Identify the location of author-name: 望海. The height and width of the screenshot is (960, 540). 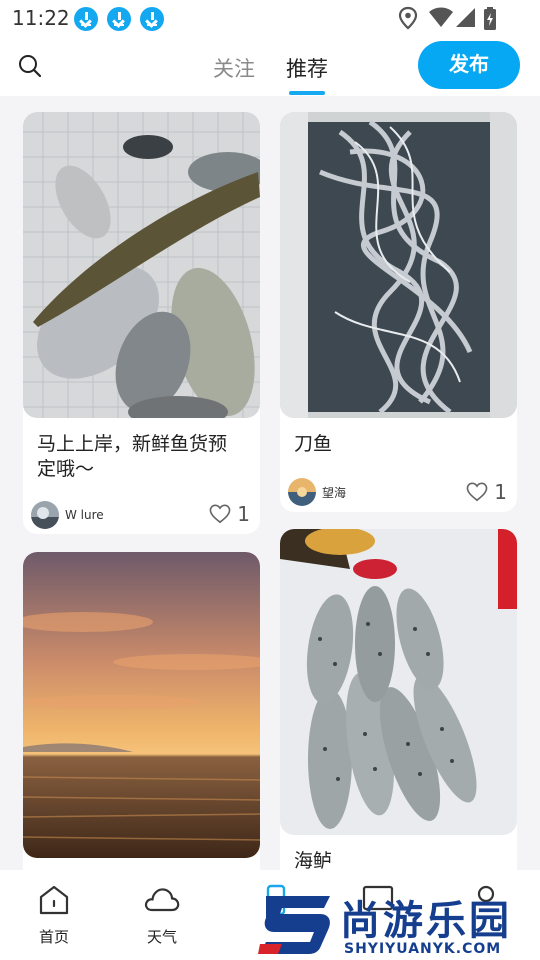
(334, 492).